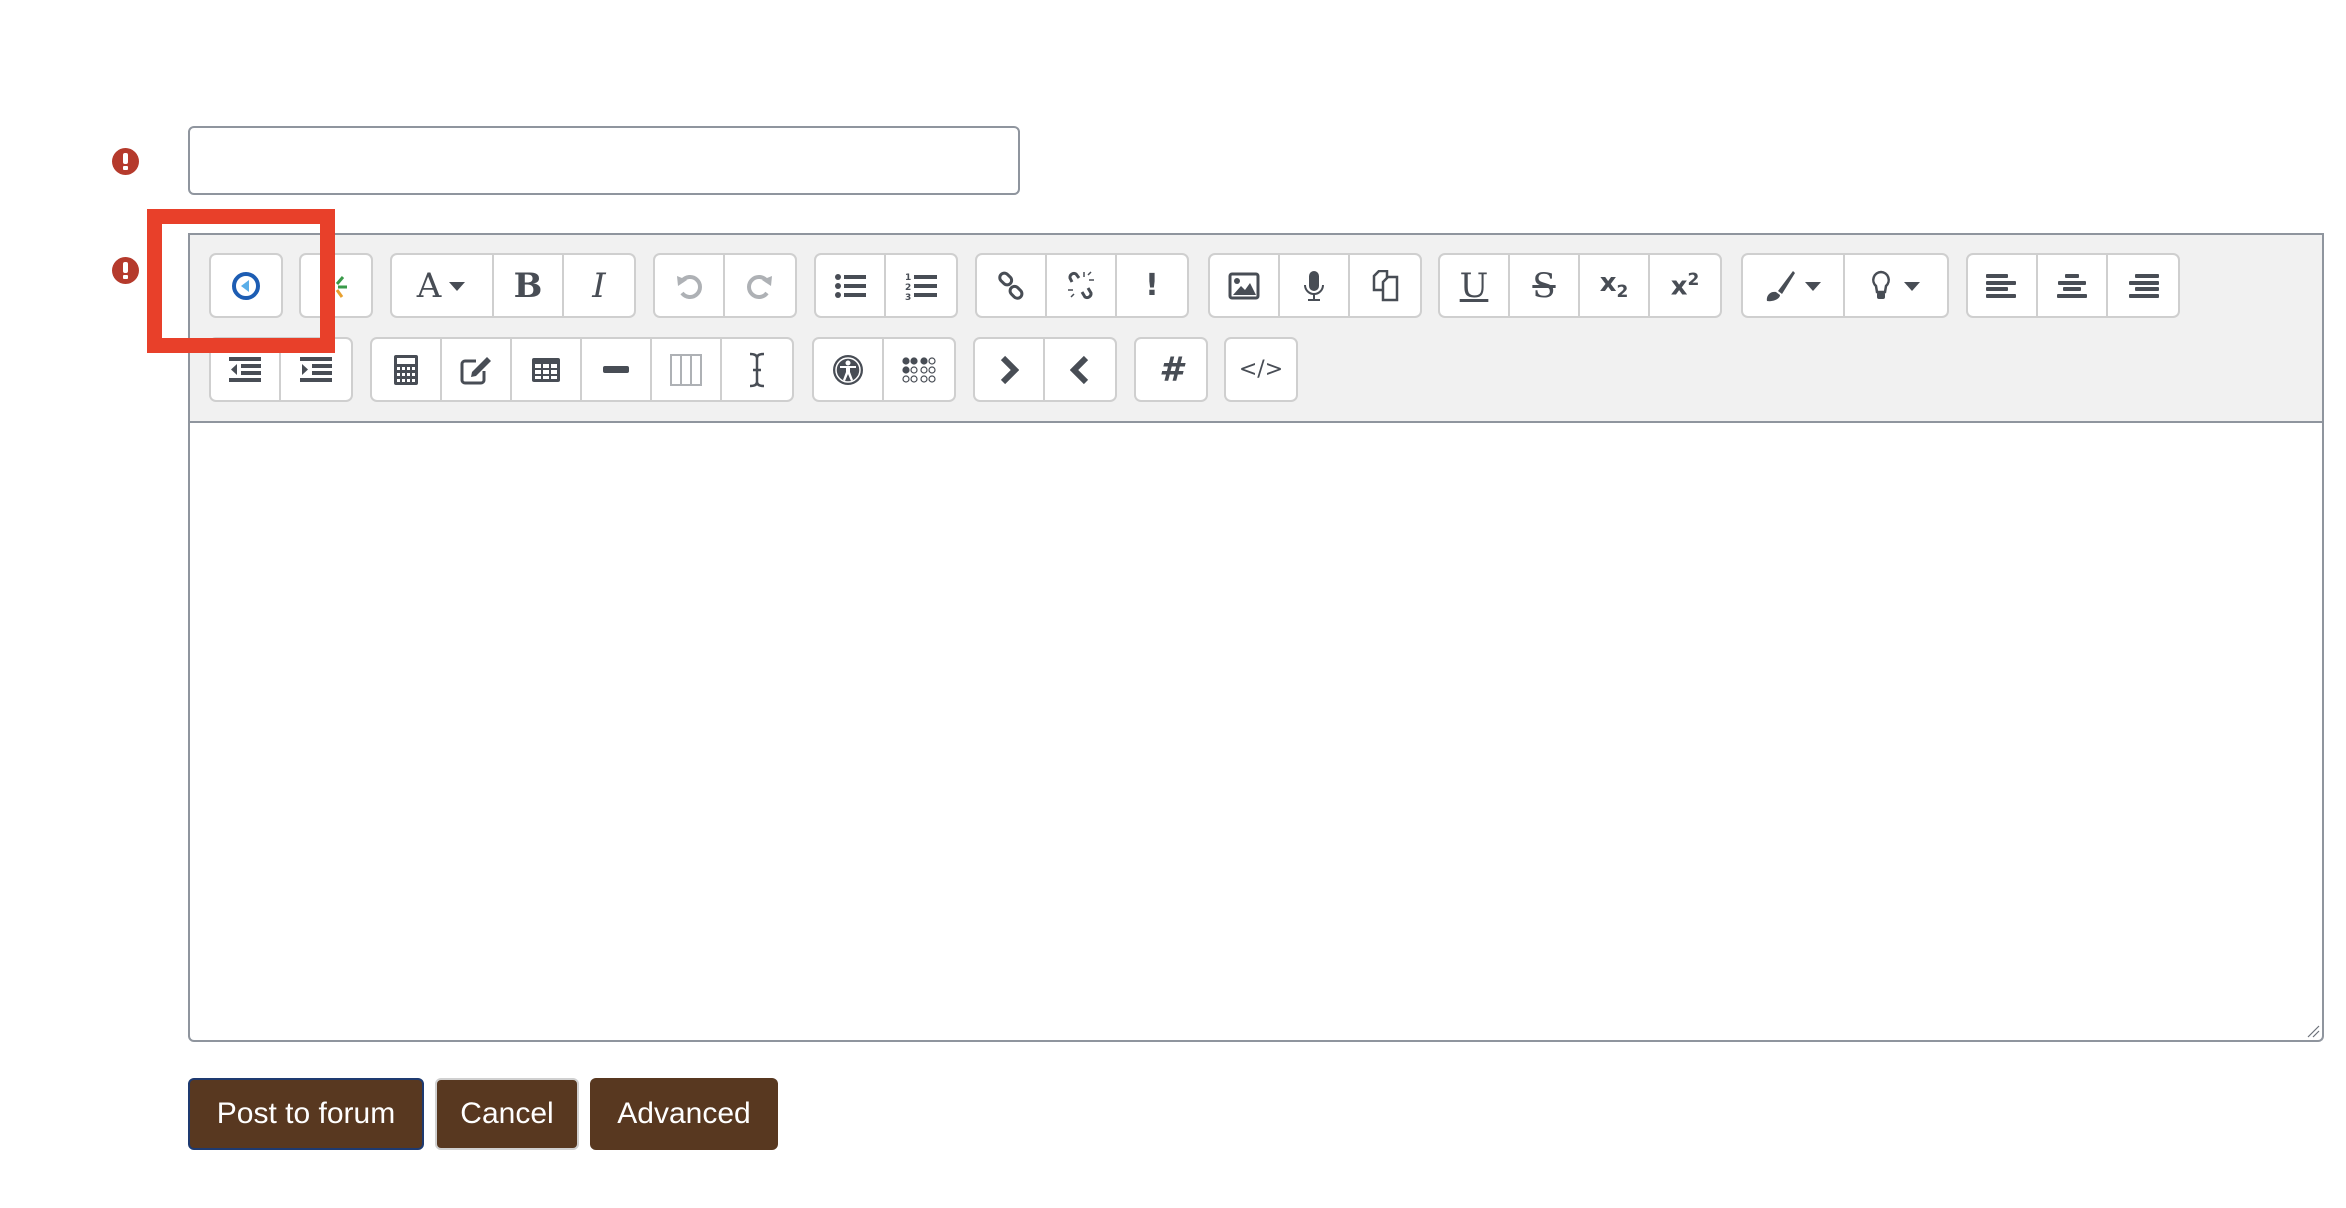 The height and width of the screenshot is (1208, 2346). Describe the element at coordinates (125, 161) in the screenshot. I see `required-icon` at that location.